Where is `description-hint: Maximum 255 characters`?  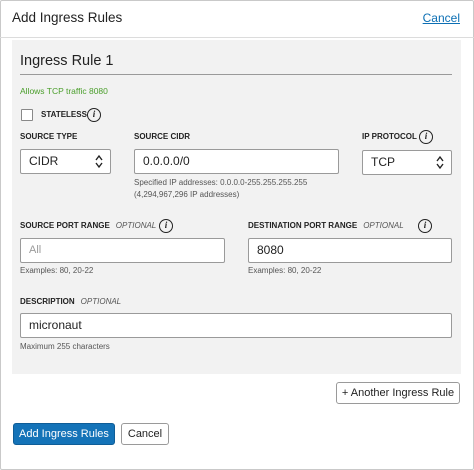 description-hint: Maximum 255 characters is located at coordinates (65, 346).